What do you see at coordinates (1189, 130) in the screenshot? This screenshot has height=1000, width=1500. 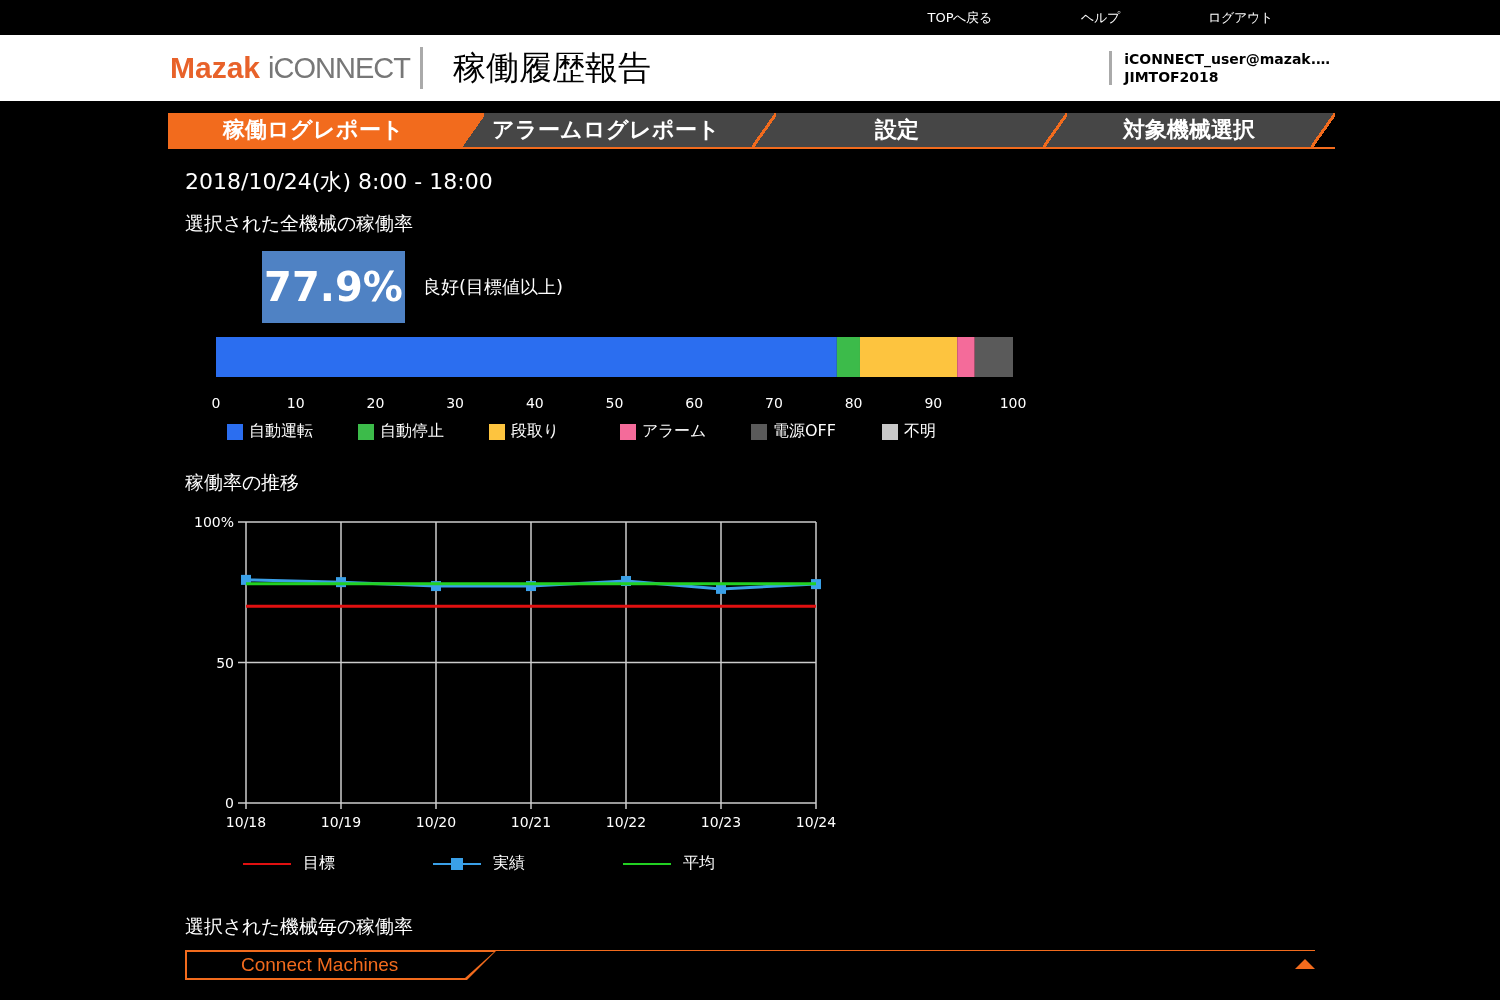 I see `report-tab: 対象機械選択` at bounding box center [1189, 130].